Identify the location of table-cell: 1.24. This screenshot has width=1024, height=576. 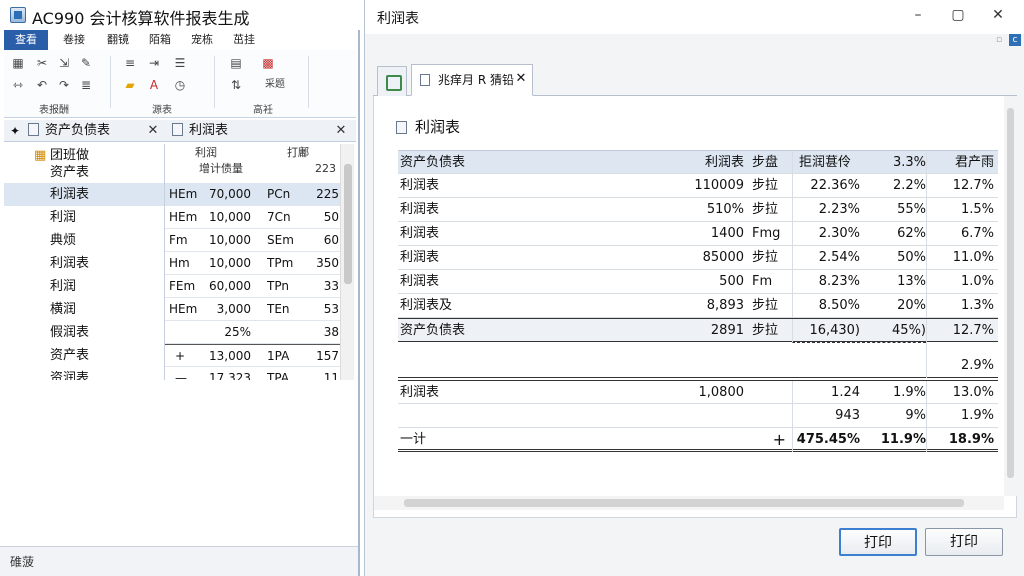
(826, 393).